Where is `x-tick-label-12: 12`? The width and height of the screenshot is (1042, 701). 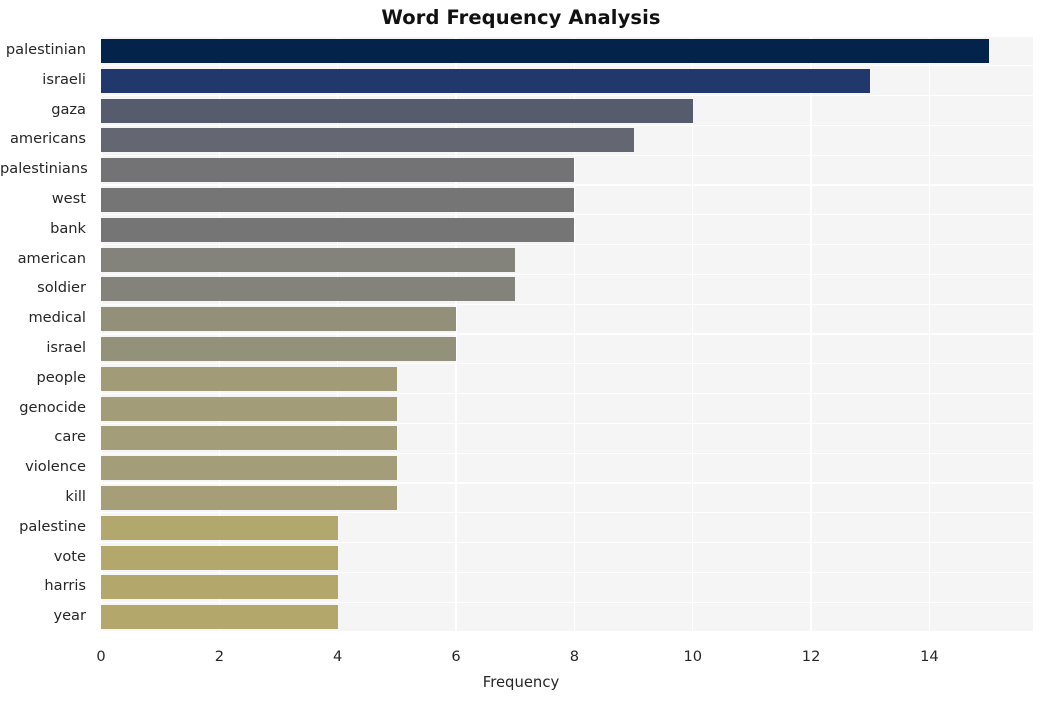 x-tick-label-12: 12 is located at coordinates (811, 656).